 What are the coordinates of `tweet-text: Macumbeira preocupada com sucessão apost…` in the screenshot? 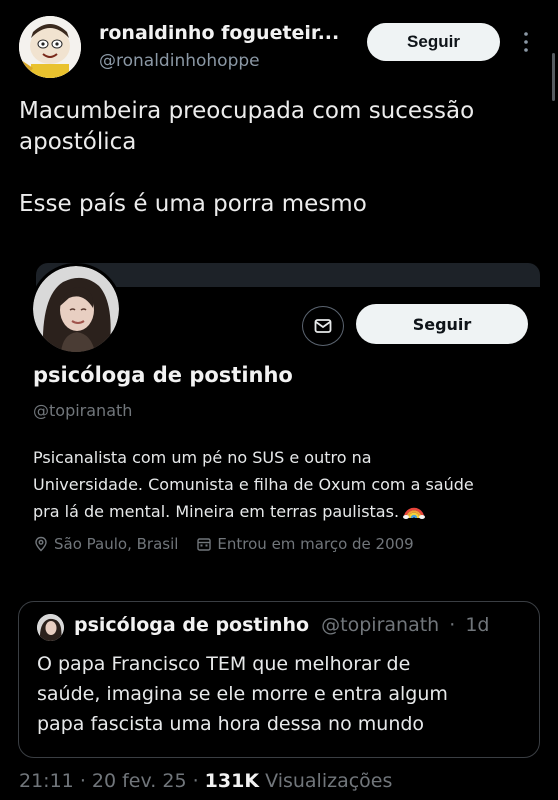 It's located at (281, 158).